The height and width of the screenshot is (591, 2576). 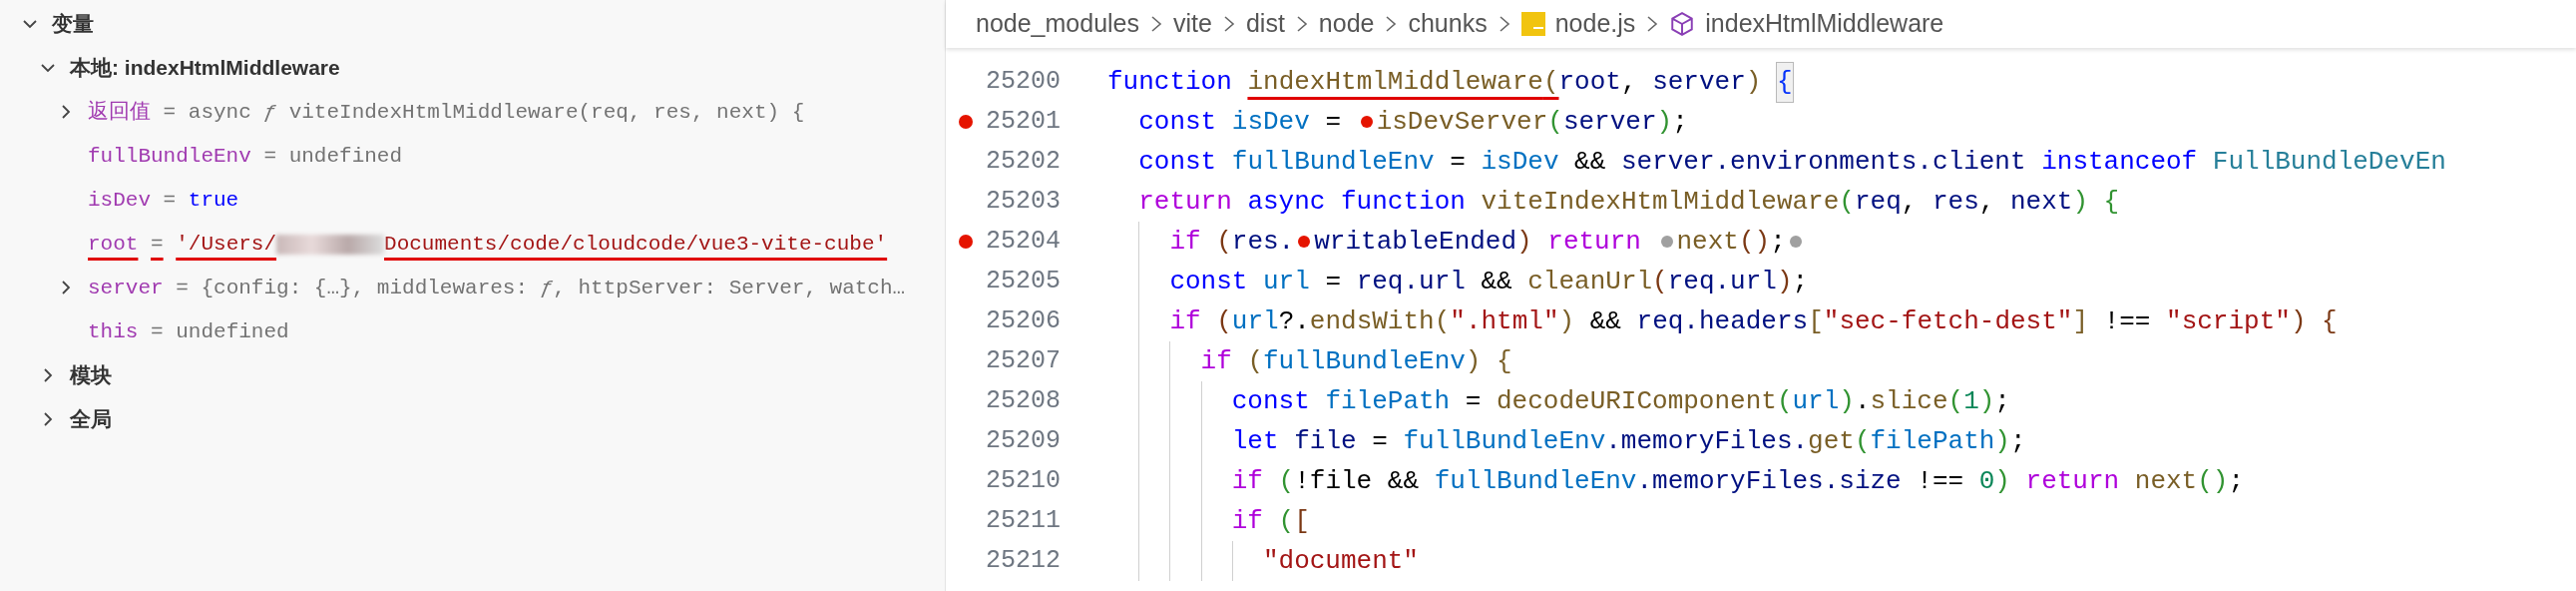 What do you see at coordinates (1458, 281) in the screenshot?
I see `code-line: const url = req.url && cleanUrl(req.url);` at bounding box center [1458, 281].